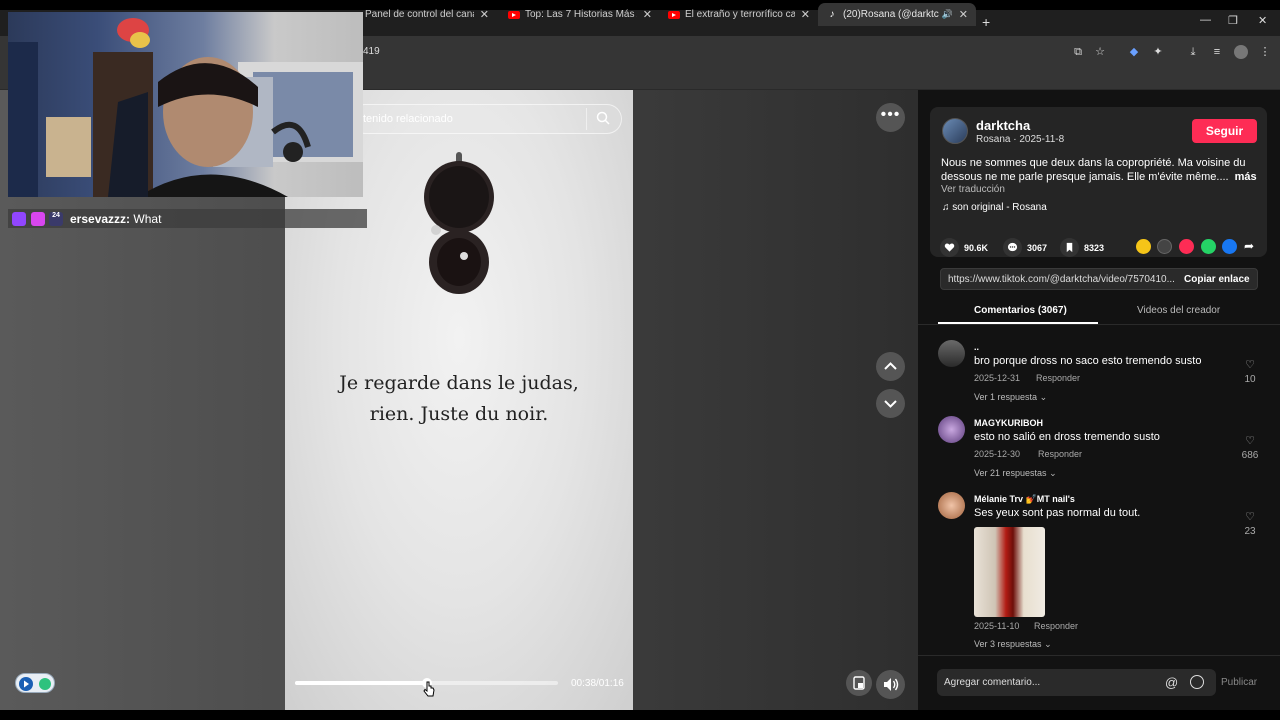  Describe the element at coordinates (1018, 323) in the screenshot. I see `tab-indicator` at that location.